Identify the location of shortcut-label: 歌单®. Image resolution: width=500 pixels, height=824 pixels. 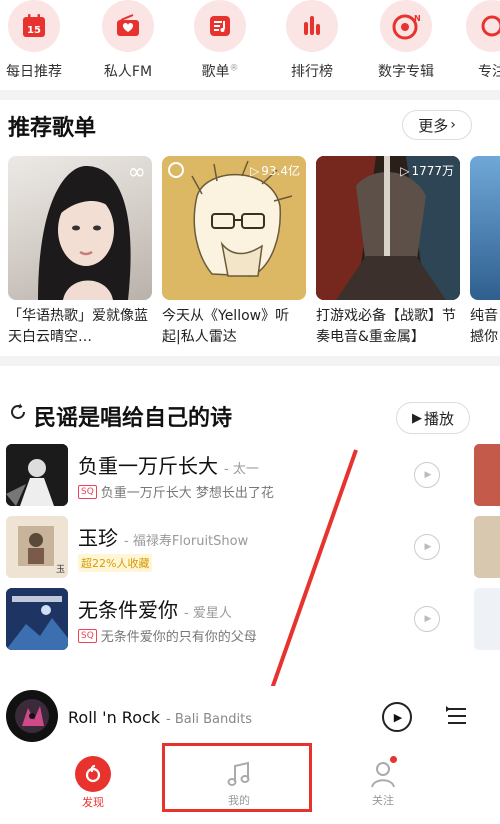
(220, 71).